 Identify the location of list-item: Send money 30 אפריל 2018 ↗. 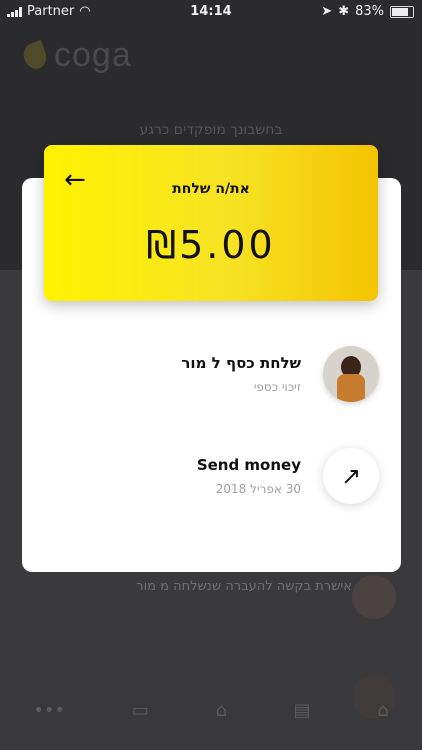
(211, 476).